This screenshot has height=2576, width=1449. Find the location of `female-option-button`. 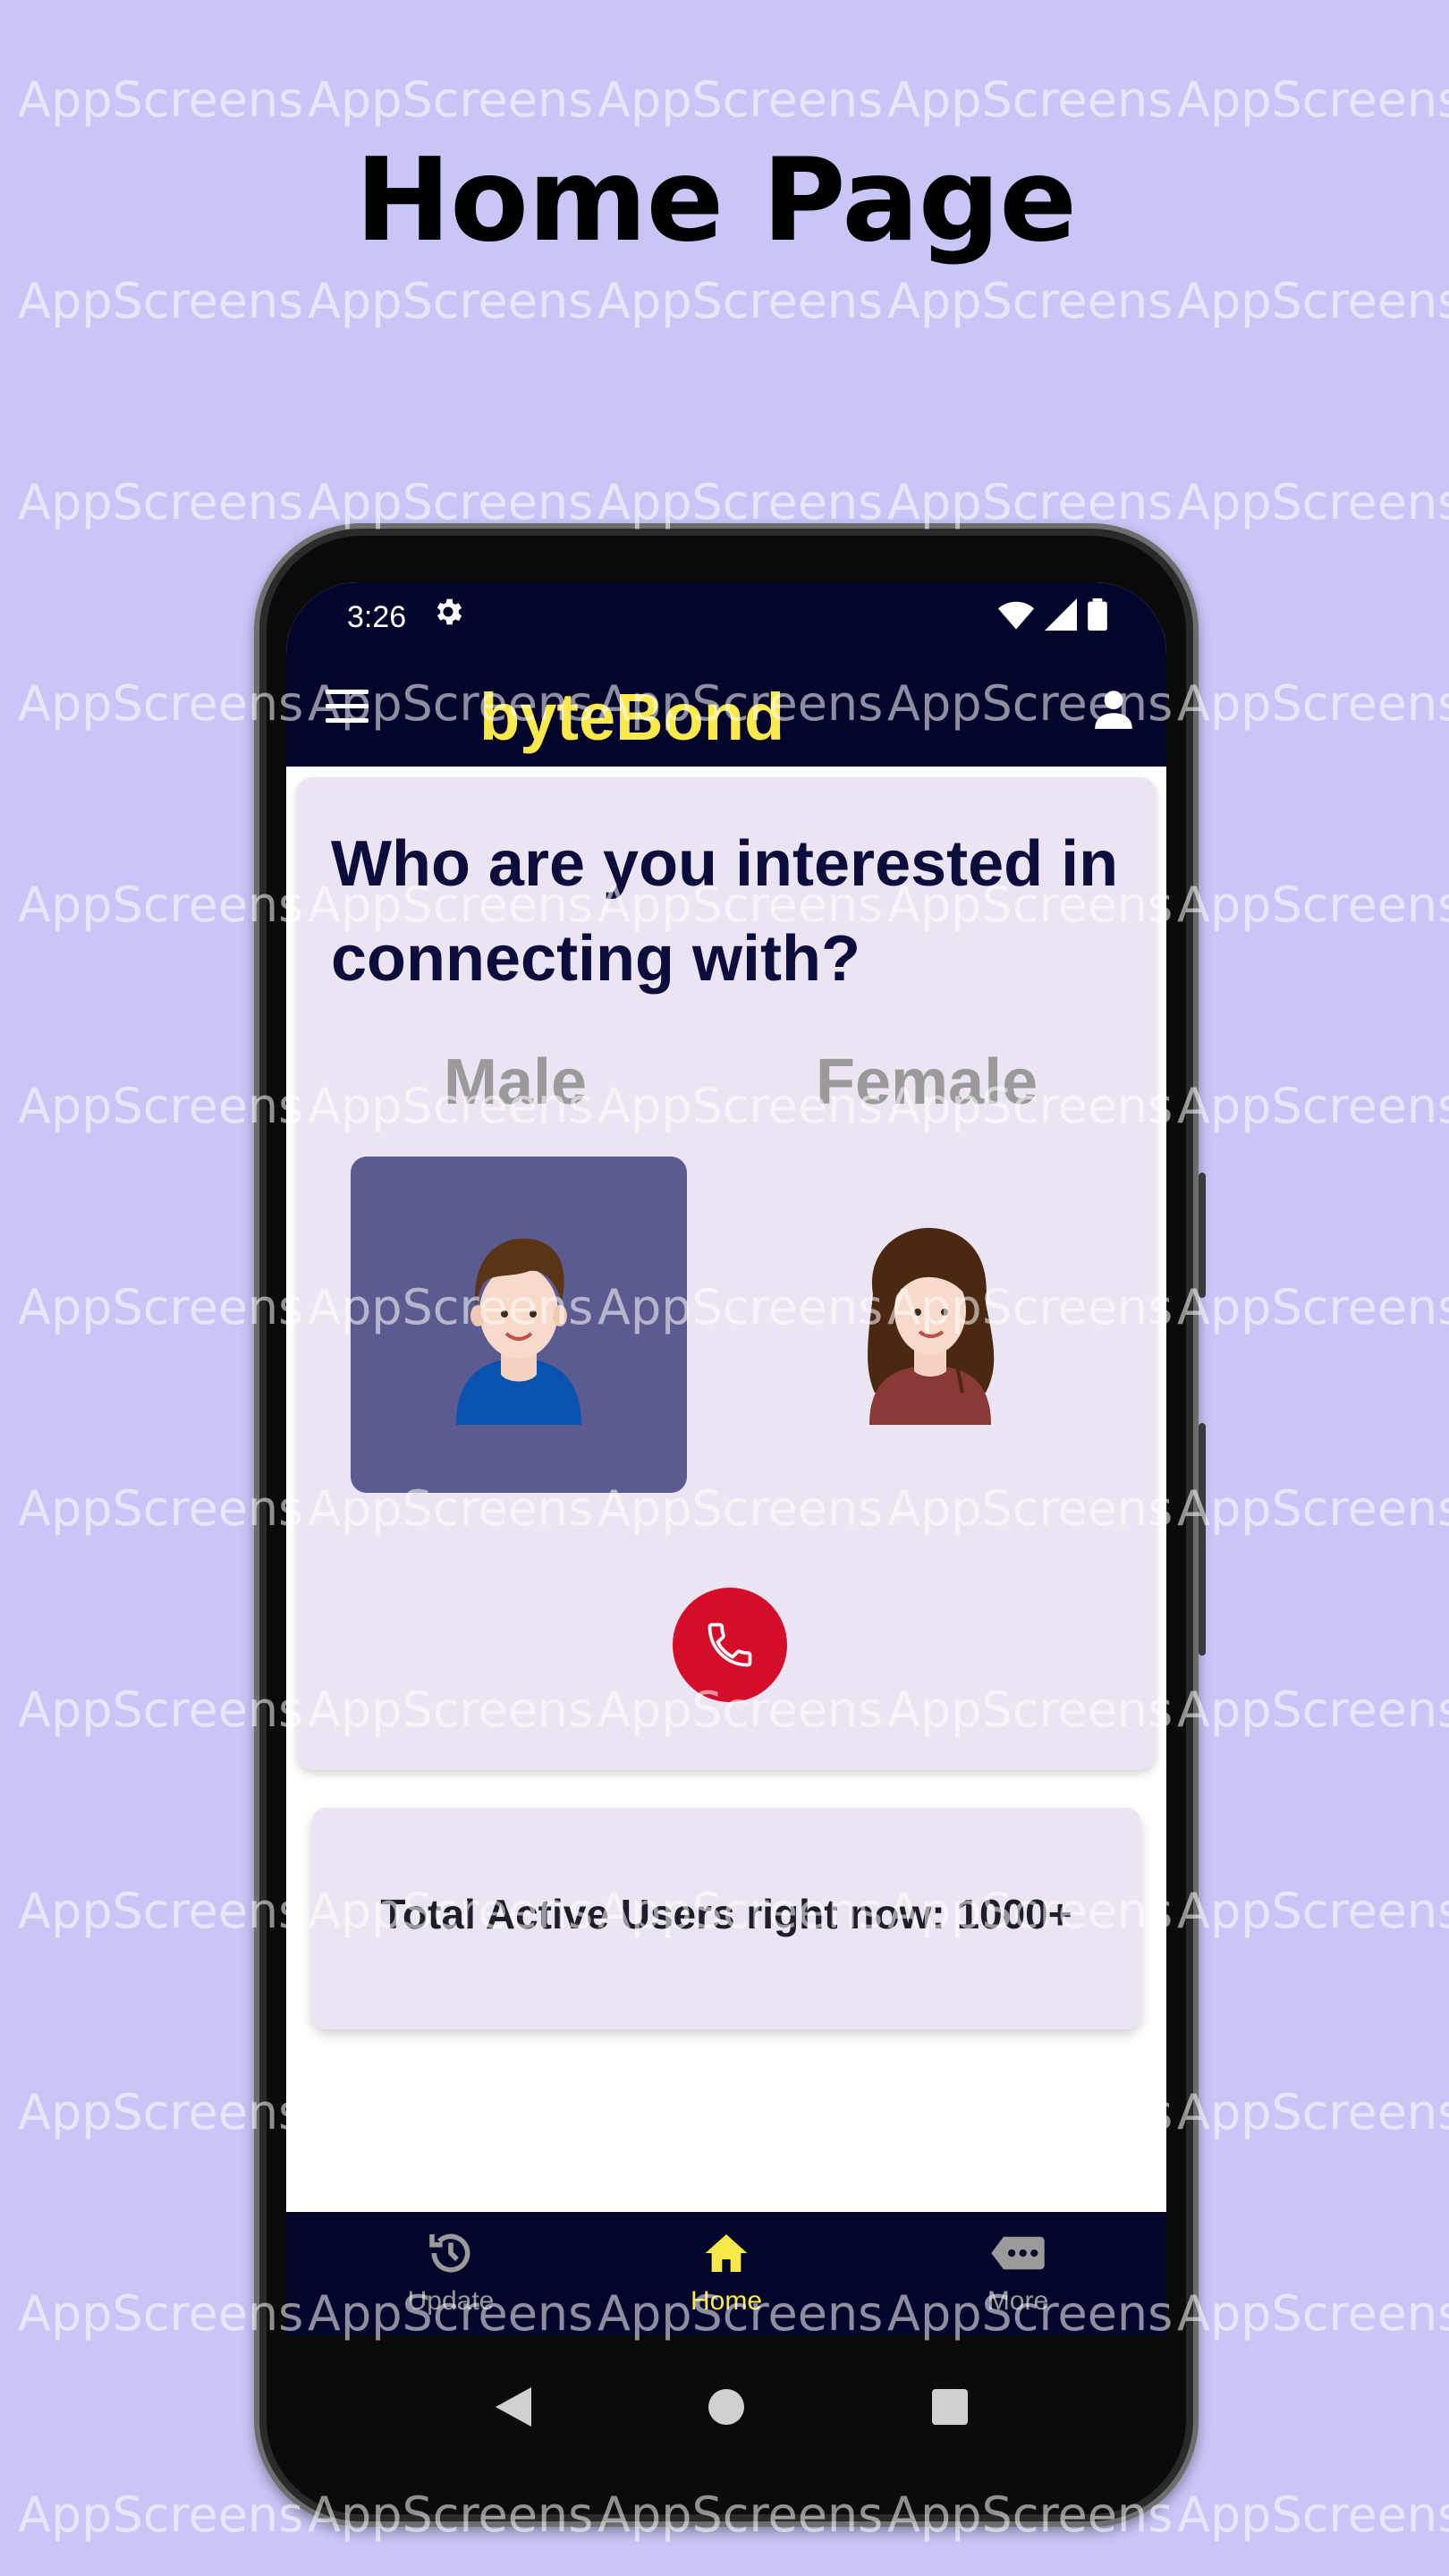

female-option-button is located at coordinates (930, 1325).